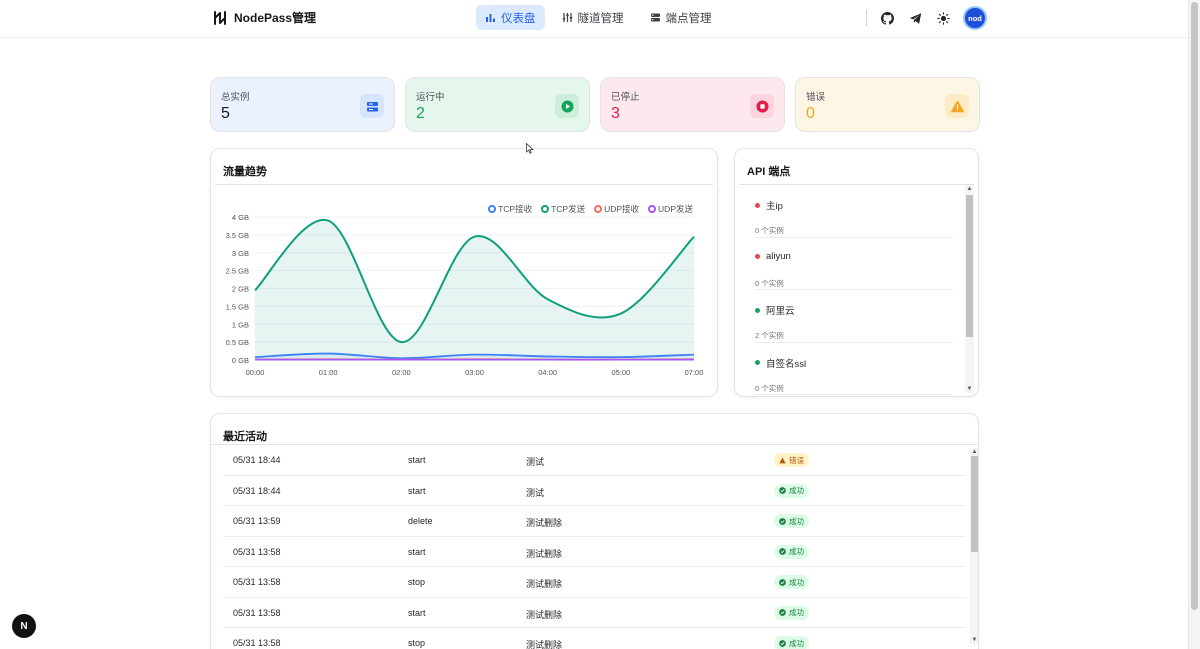 The image size is (1200, 649). What do you see at coordinates (255, 372) in the screenshot?
I see `x-tick-label: 00:00` at bounding box center [255, 372].